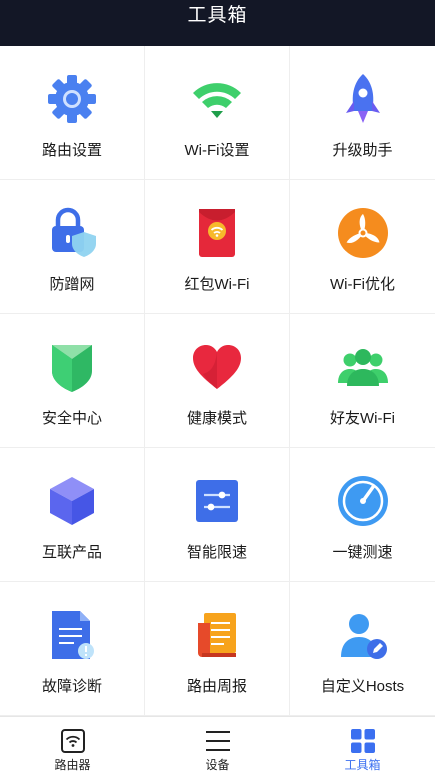 Image resolution: width=435 pixels, height=775 pixels. What do you see at coordinates (362, 284) in the screenshot?
I see `tool-label: Wi-Fi优化` at bounding box center [362, 284].